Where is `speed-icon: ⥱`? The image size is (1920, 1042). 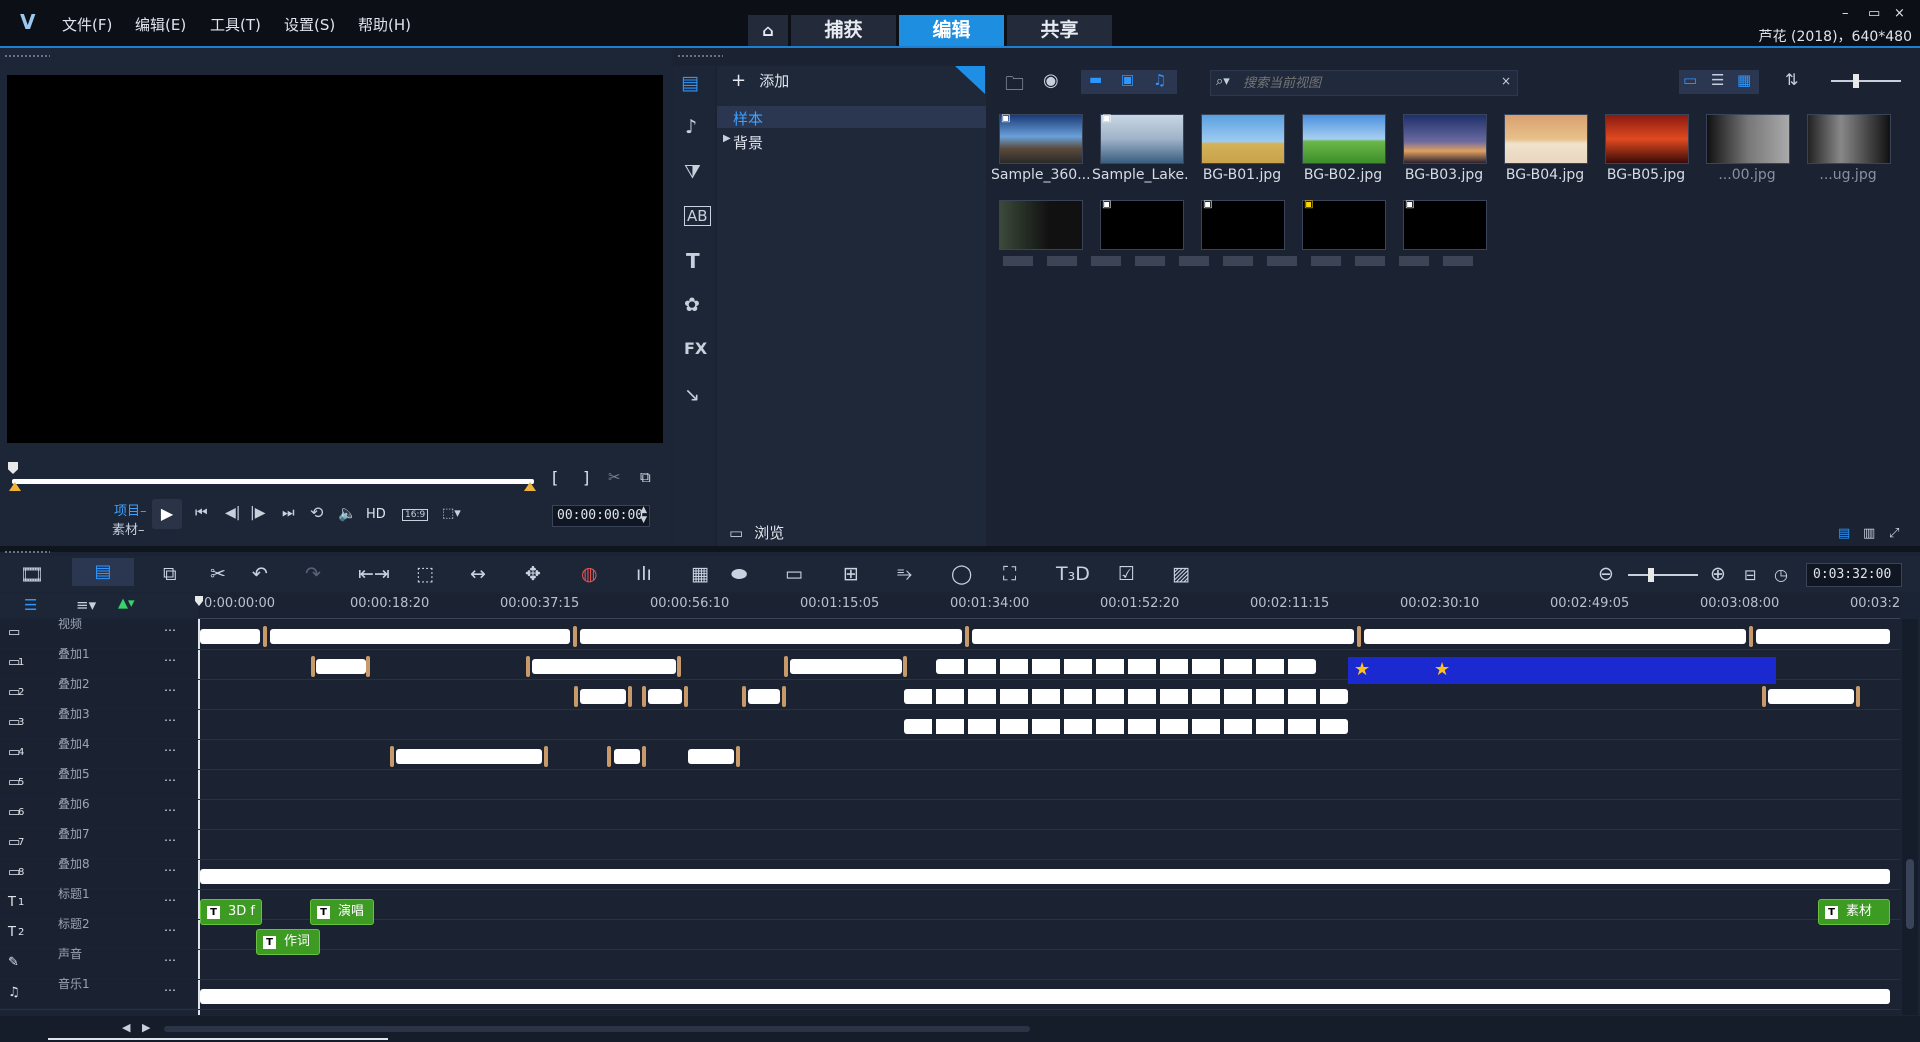 speed-icon: ⥱ is located at coordinates (904, 574).